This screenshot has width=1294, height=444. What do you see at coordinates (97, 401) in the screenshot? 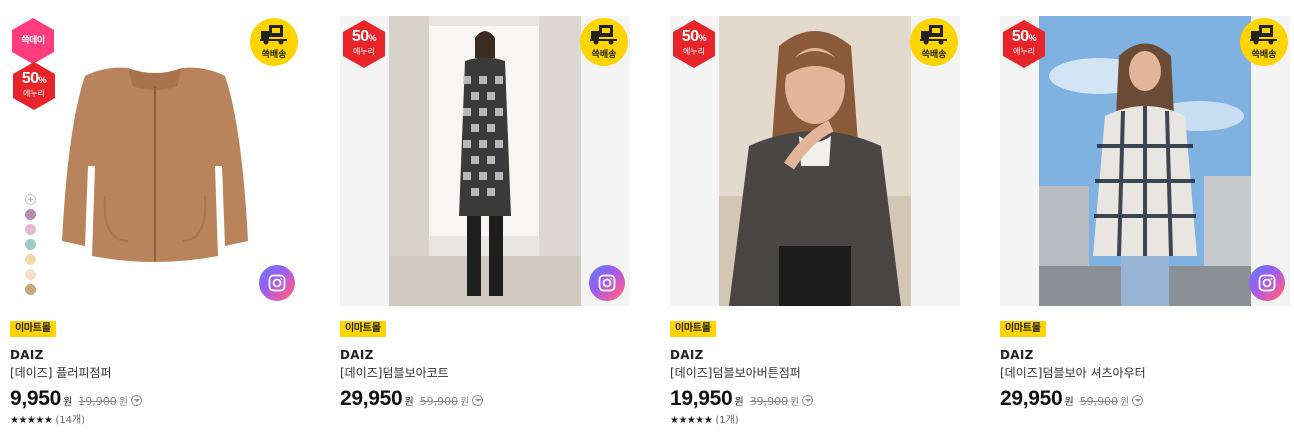
I see `original-price: 19,900` at bounding box center [97, 401].